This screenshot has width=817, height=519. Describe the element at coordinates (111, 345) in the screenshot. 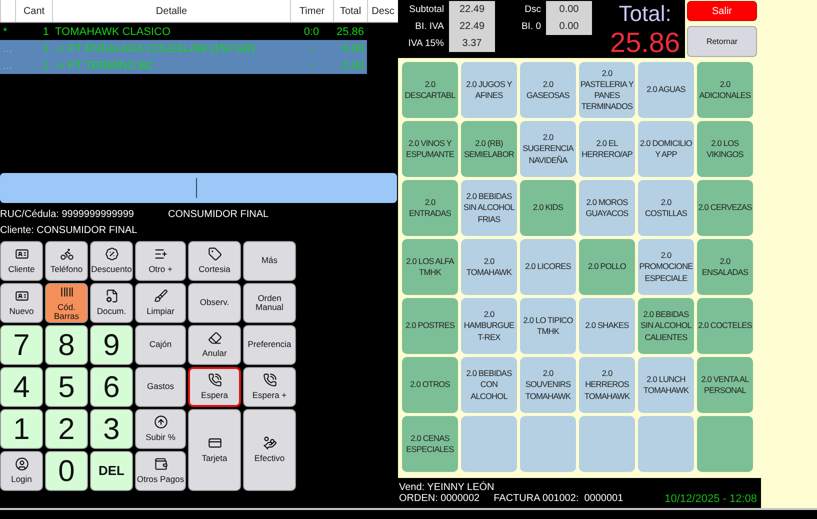

I see `keypad-button: 9` at that location.